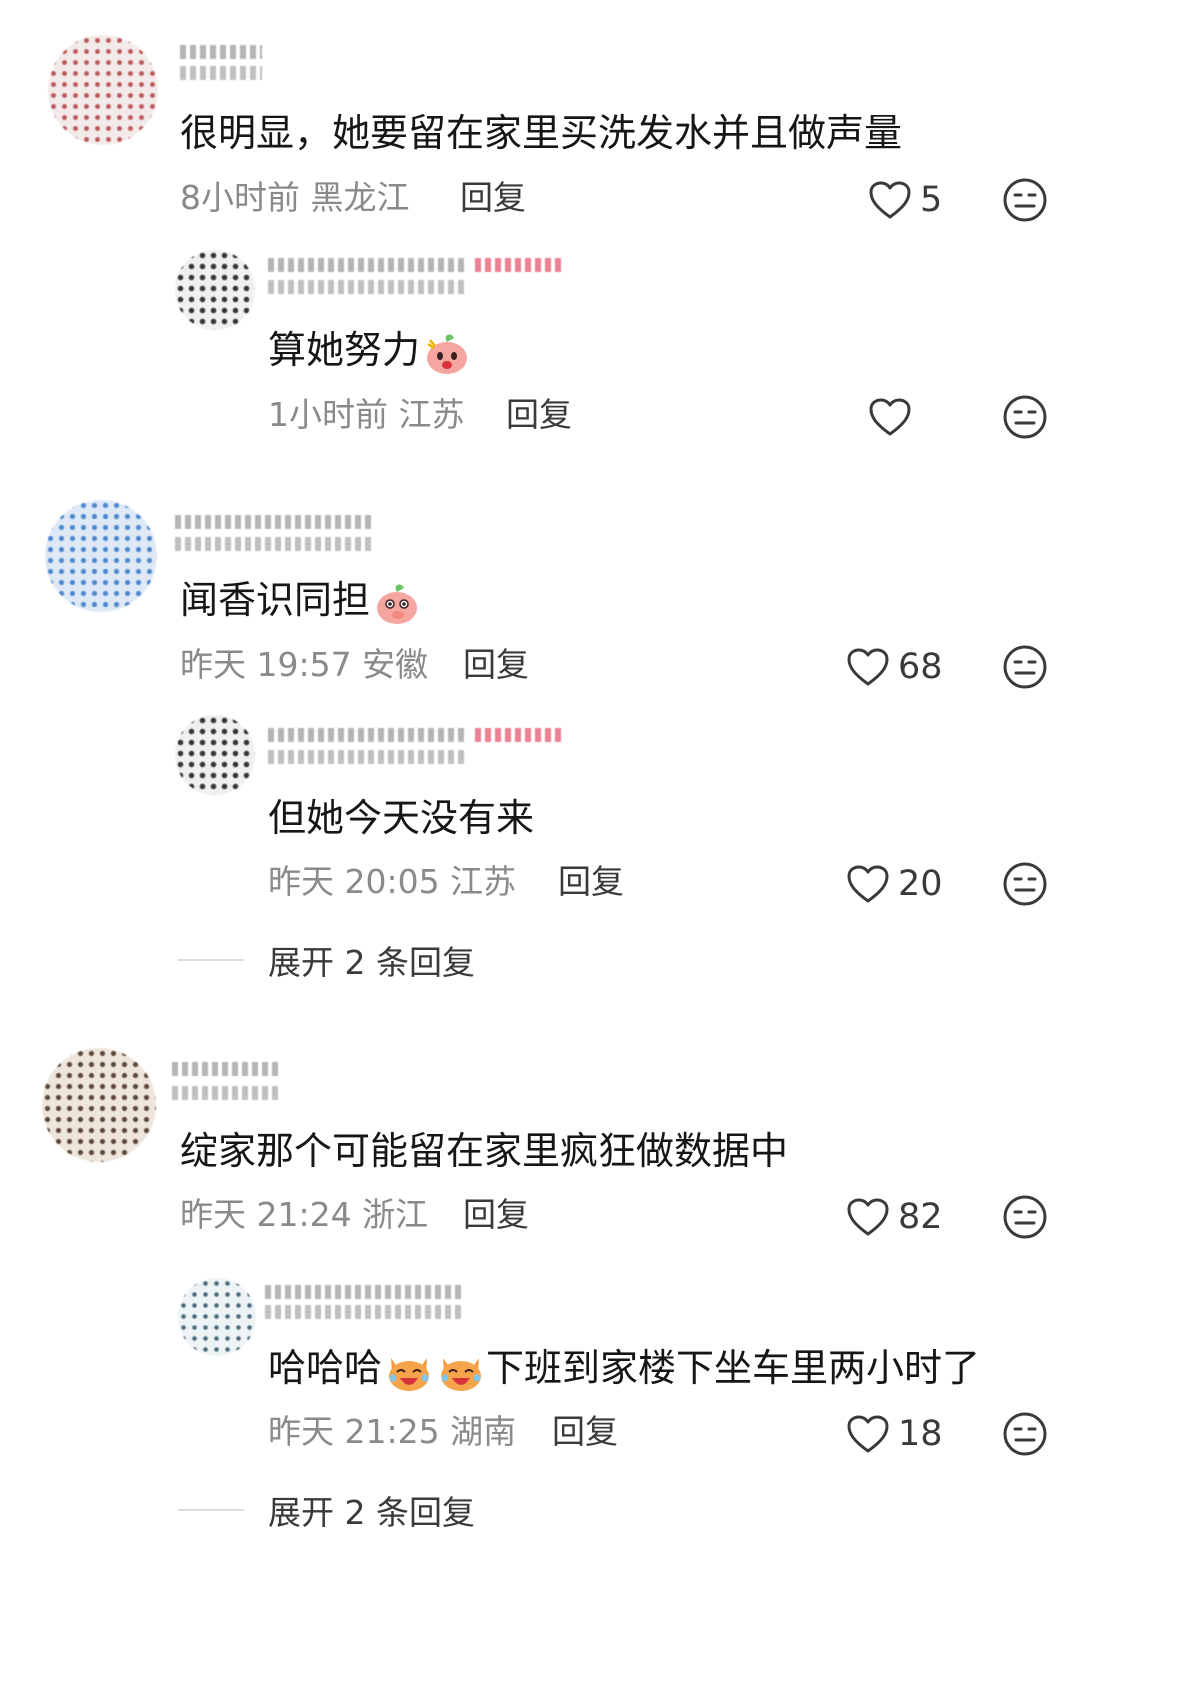  I want to click on comment-text: 哈哈哈 下班到家楼下坐车里两小时了, so click(624, 1369).